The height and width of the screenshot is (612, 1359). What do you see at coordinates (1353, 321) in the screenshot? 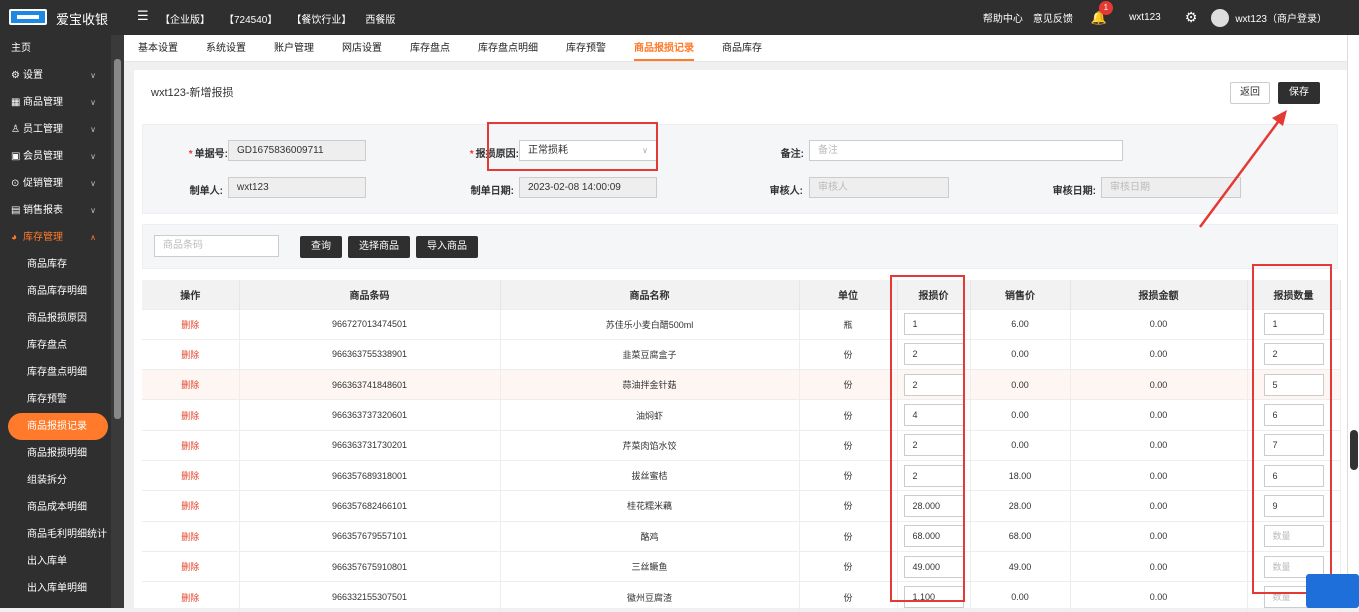
I see `page-scrollbar` at bounding box center [1353, 321].